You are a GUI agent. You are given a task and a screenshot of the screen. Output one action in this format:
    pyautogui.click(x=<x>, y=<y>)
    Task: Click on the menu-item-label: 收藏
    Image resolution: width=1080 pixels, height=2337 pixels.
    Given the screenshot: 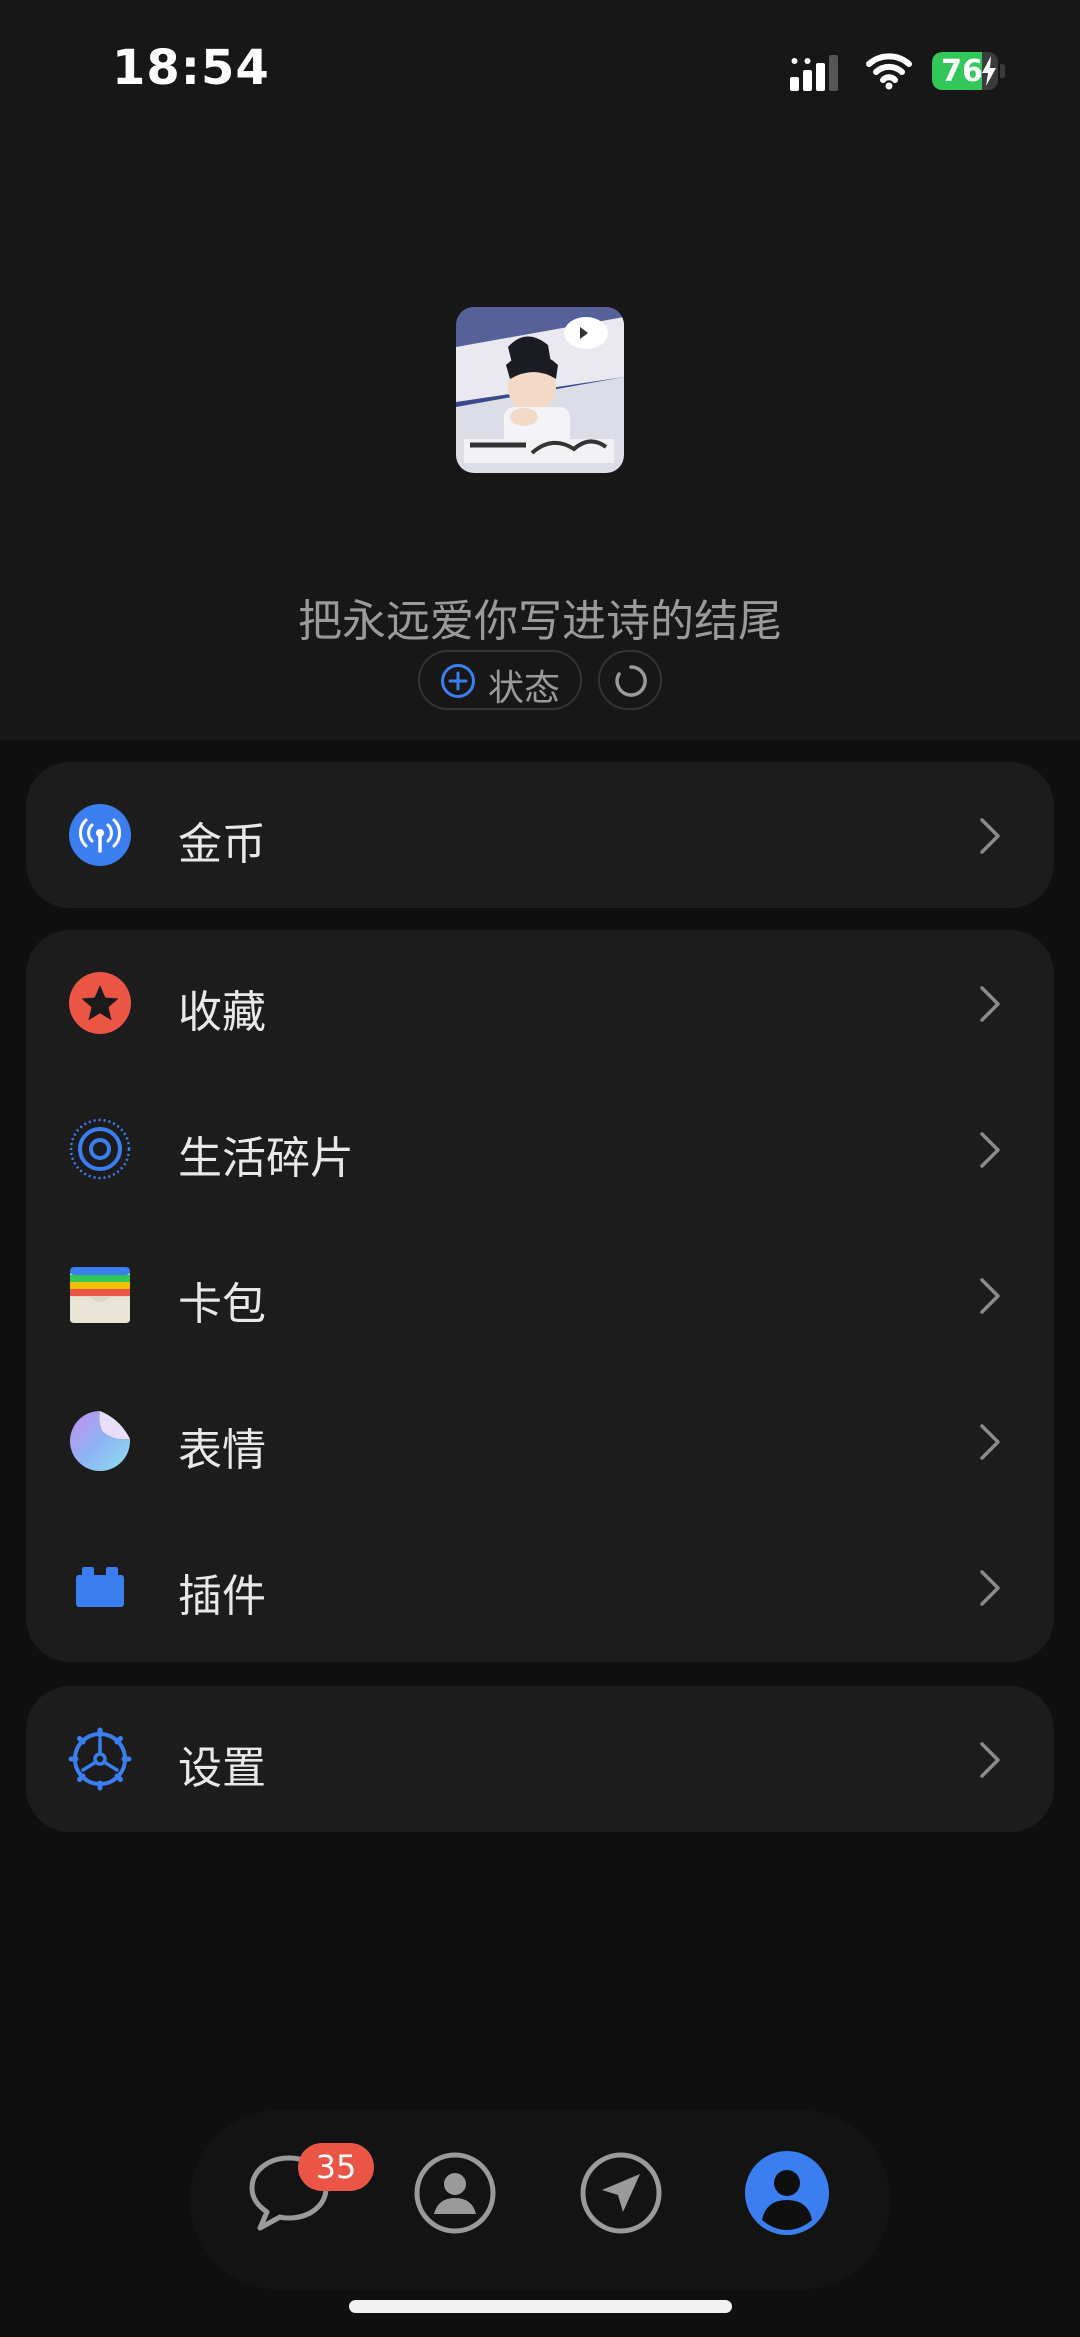 What is the action you would take?
    pyautogui.click(x=222, y=1012)
    